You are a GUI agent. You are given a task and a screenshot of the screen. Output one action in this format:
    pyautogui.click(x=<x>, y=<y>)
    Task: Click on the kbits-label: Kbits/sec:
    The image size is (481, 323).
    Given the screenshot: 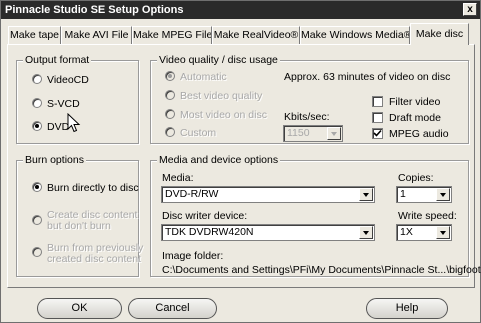 What is the action you would take?
    pyautogui.click(x=307, y=117)
    